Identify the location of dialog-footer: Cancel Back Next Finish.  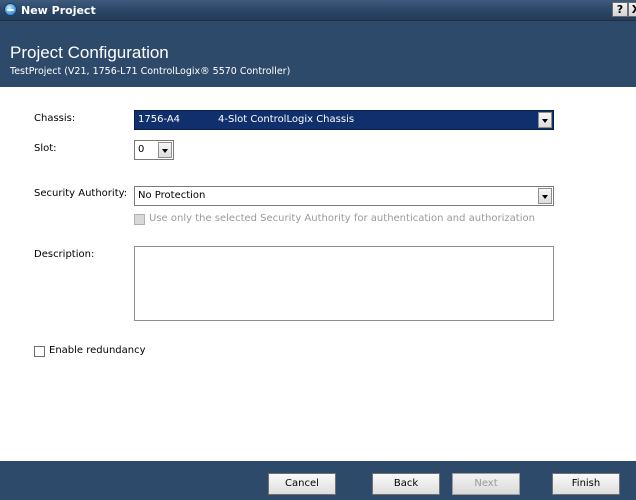
(318, 480).